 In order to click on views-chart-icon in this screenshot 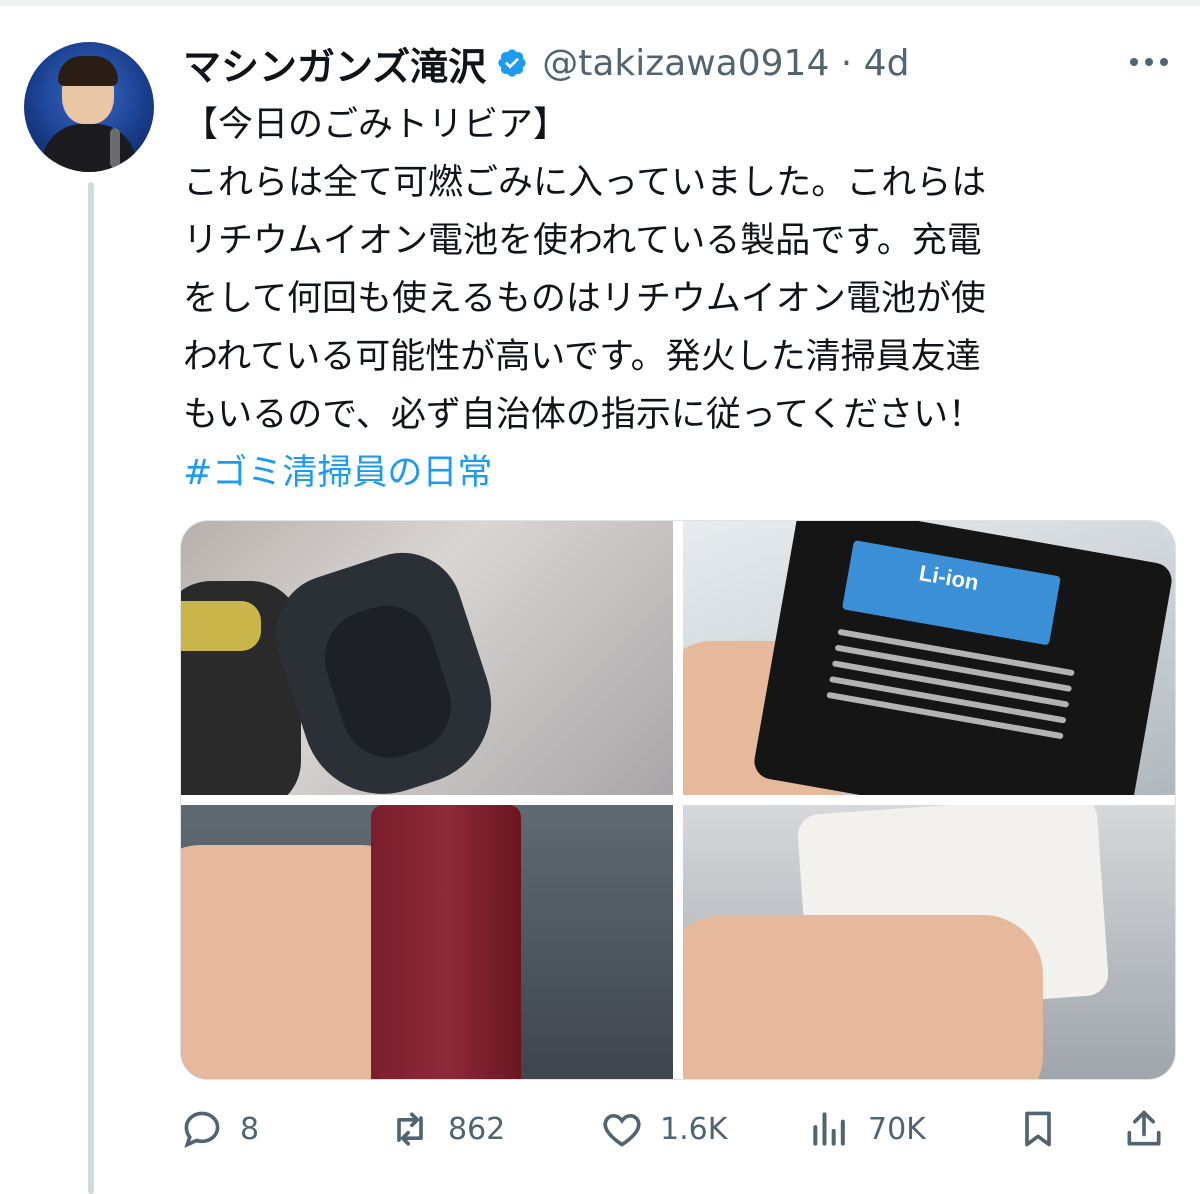, I will do `click(829, 1129)`.